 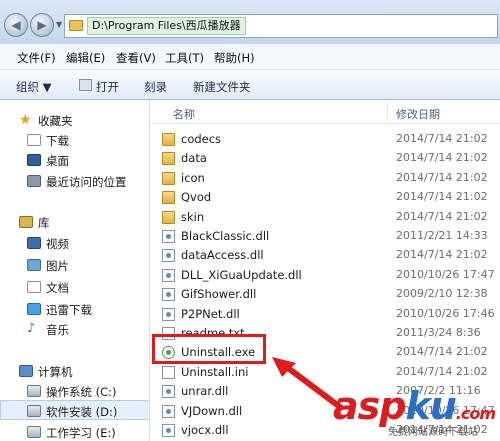 What do you see at coordinates (55, 372) in the screenshot?
I see `nav-computer-label: 计算机` at bounding box center [55, 372].